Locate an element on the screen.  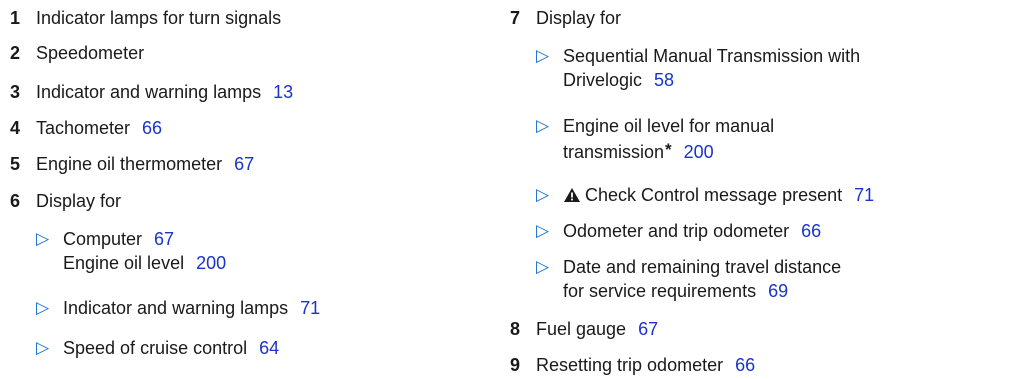
item-number: 6 is located at coordinates (15, 201).